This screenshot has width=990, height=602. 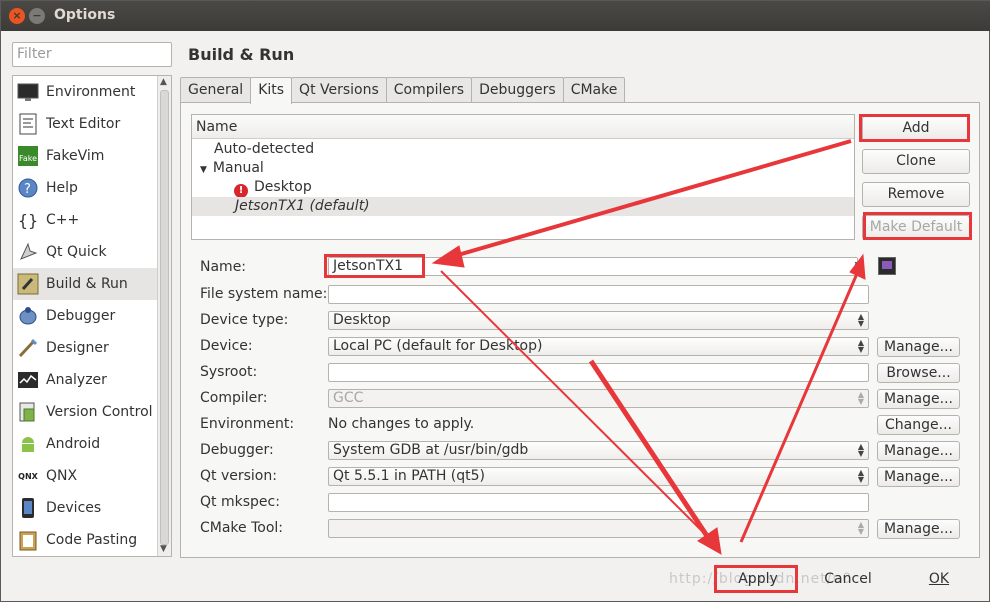 What do you see at coordinates (85, 316) in the screenshot?
I see `sidebar-item-debugger: Debugger` at bounding box center [85, 316].